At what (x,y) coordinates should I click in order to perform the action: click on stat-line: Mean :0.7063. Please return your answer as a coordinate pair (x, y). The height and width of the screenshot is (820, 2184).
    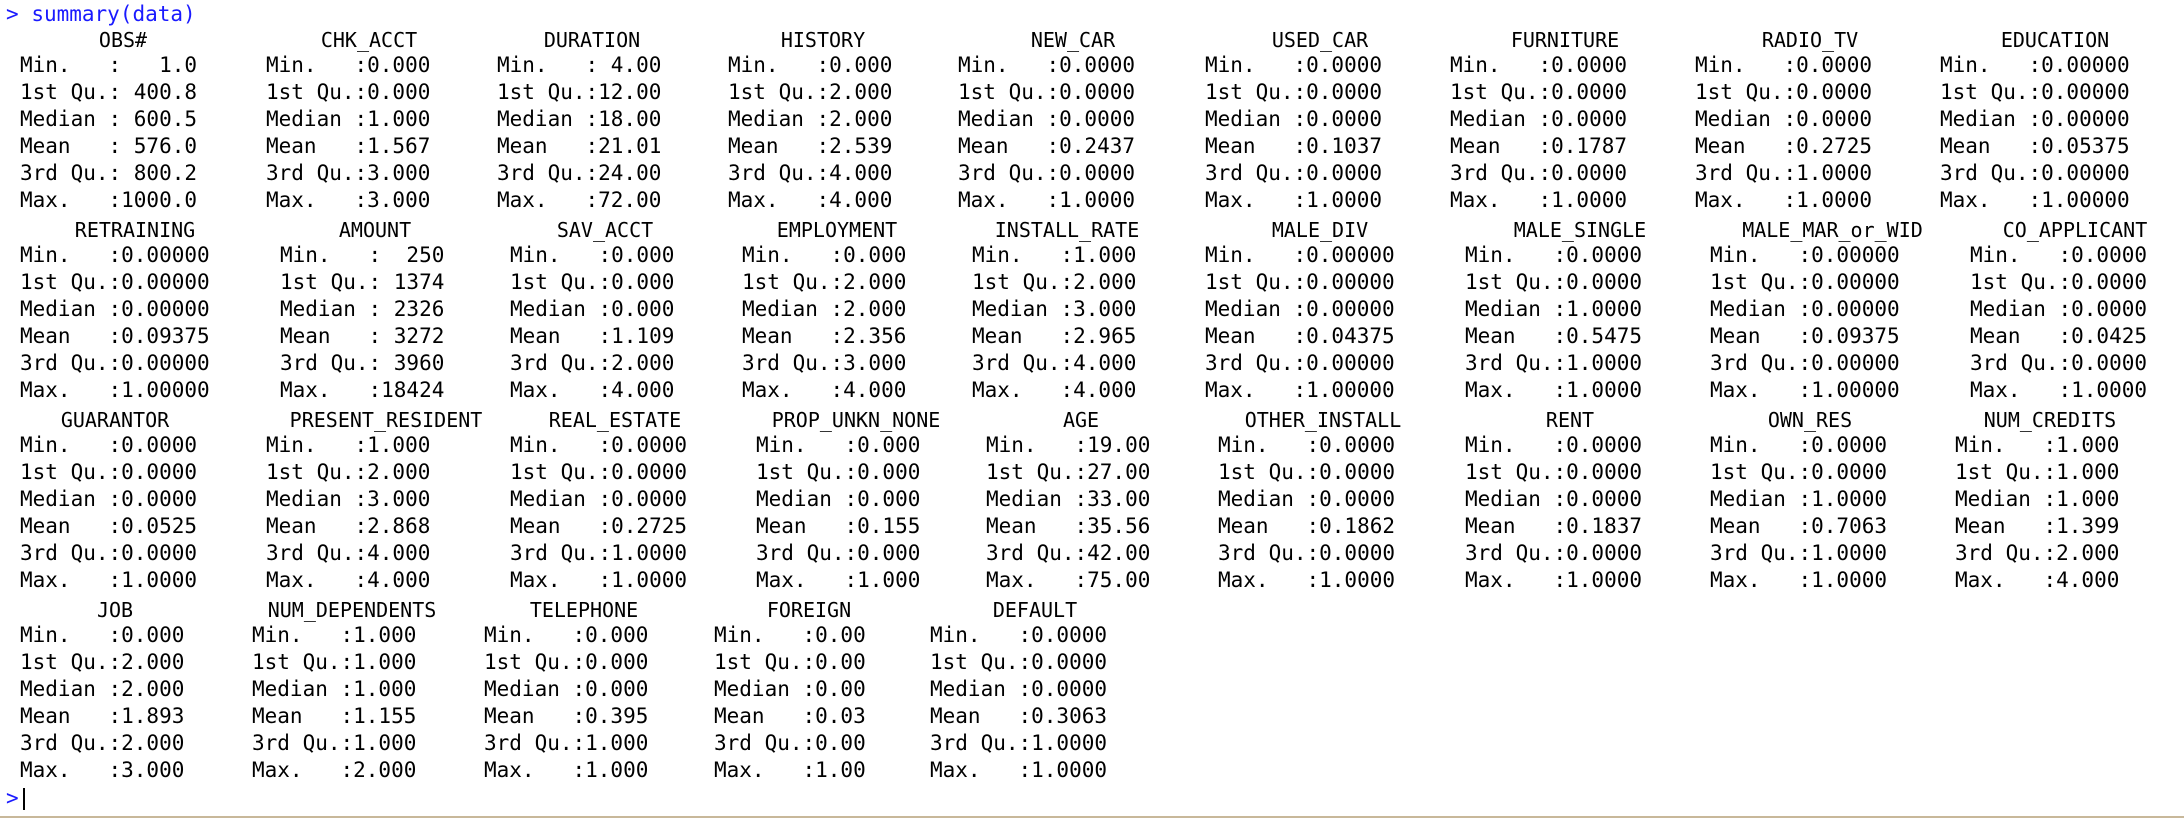
    Looking at the image, I should click on (1799, 526).